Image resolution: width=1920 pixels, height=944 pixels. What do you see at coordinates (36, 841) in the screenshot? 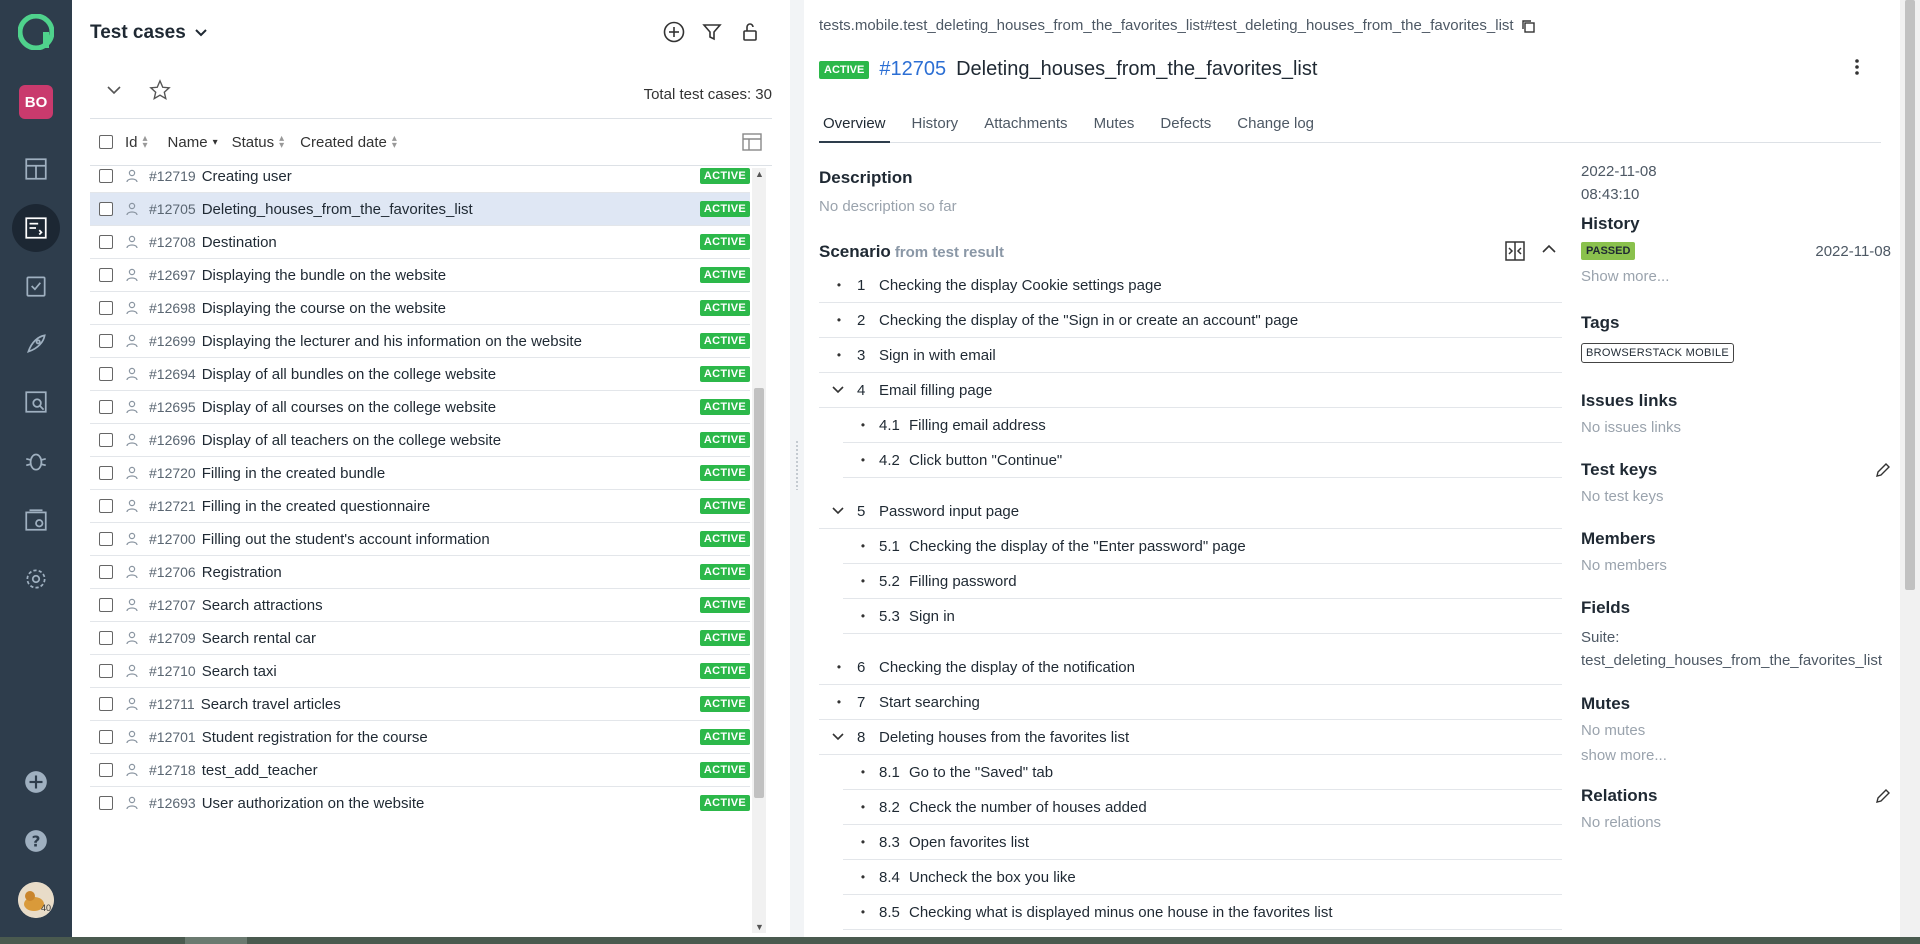
I see `help-icon: ?` at bounding box center [36, 841].